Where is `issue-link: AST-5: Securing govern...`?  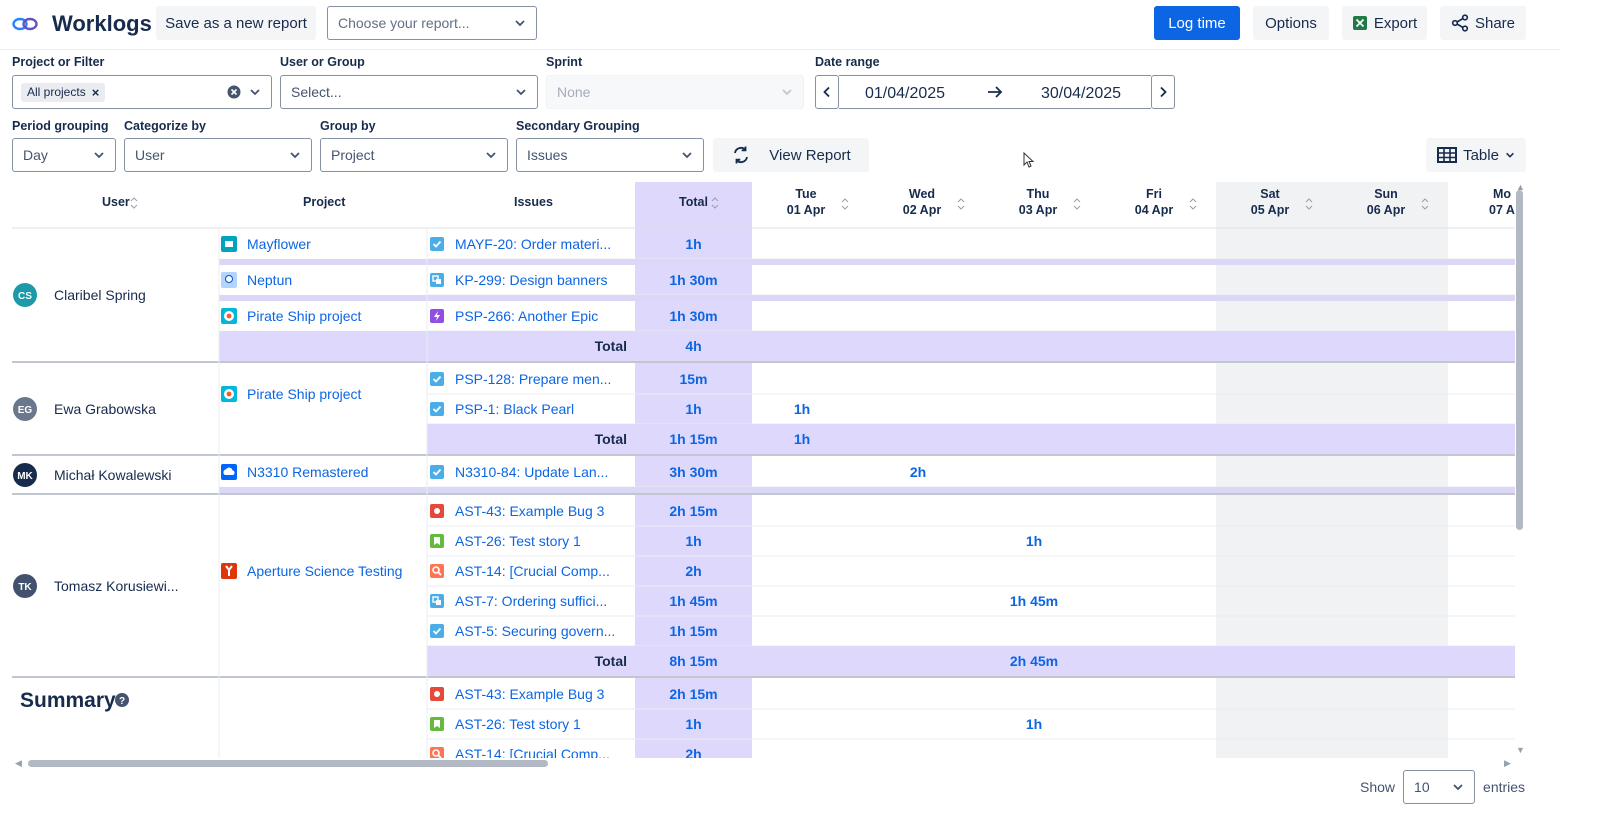 issue-link: AST-5: Securing govern... is located at coordinates (535, 631).